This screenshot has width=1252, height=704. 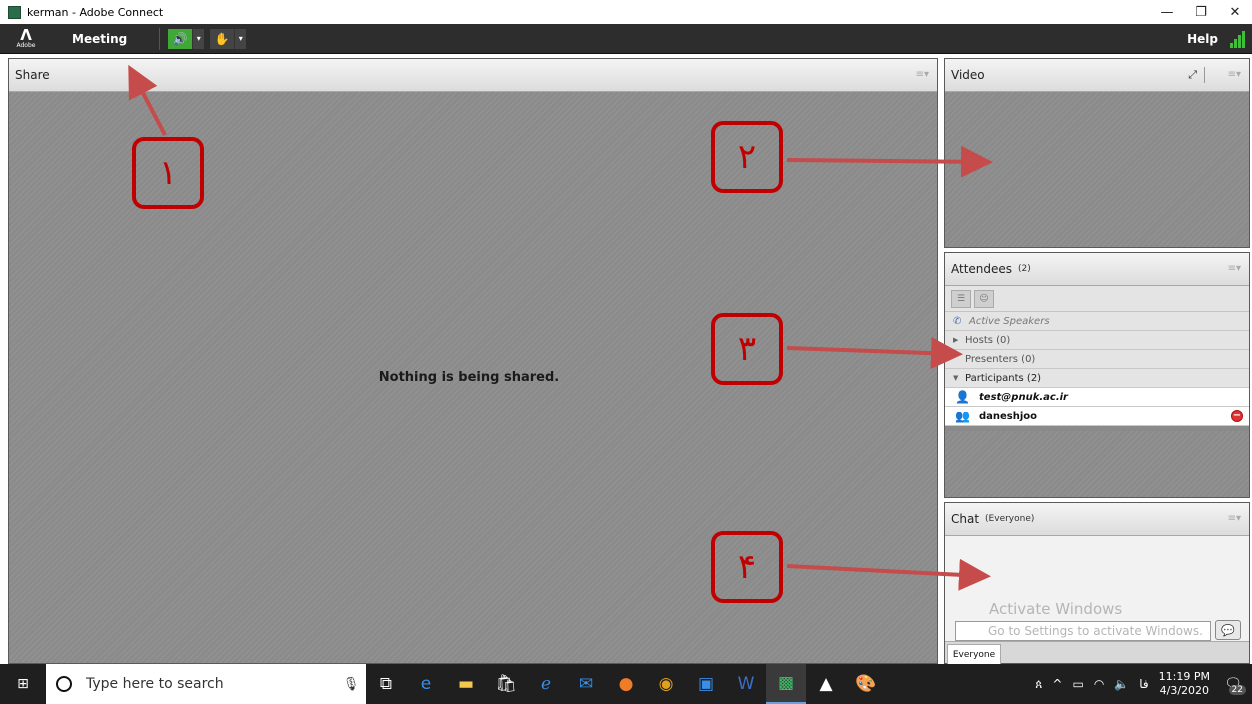 I want to click on callout-2: ٢, so click(x=747, y=157).